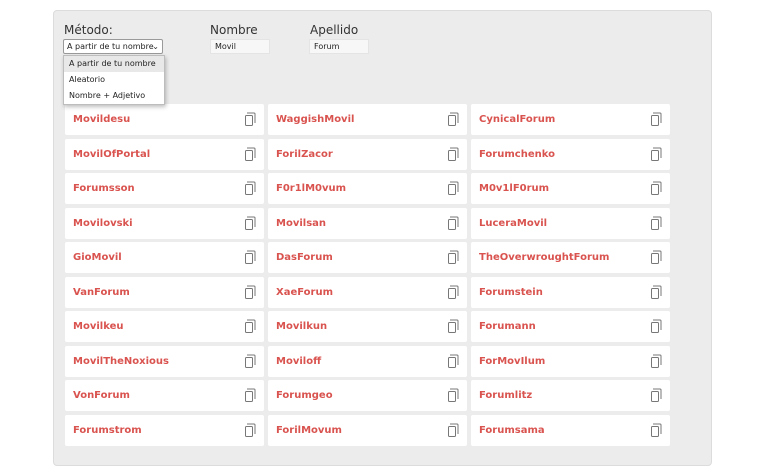  Describe the element at coordinates (164, 326) in the screenshot. I see `result-card: Movilkeu` at that location.